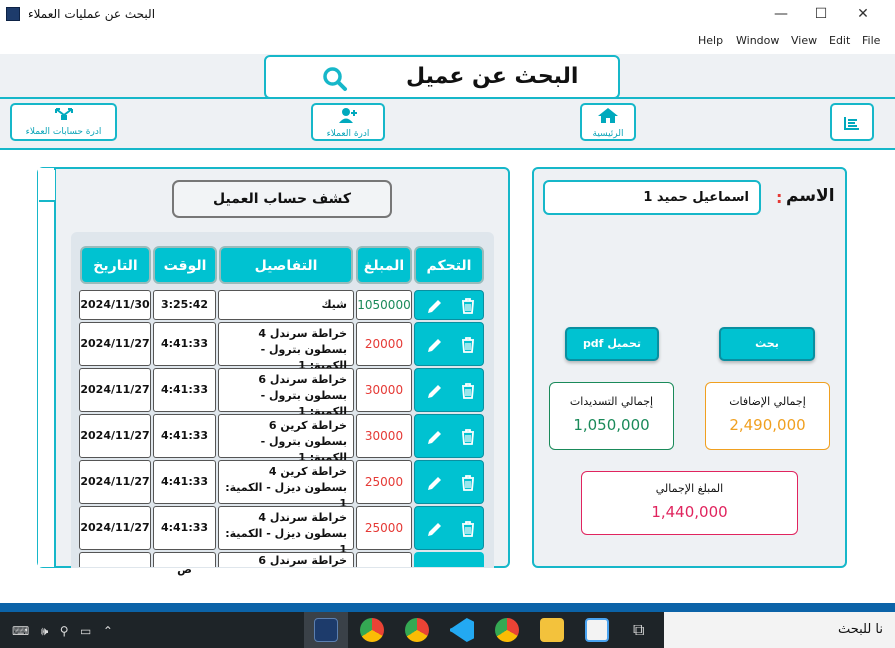 The height and width of the screenshot is (648, 895). I want to click on additions-label: إجمالي الإضافات, so click(767, 401).